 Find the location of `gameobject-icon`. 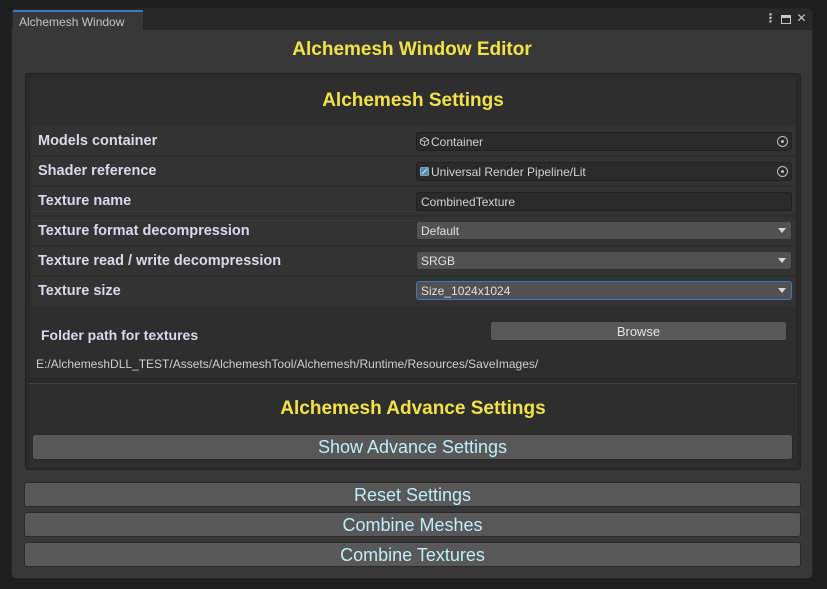

gameobject-icon is located at coordinates (424, 141).